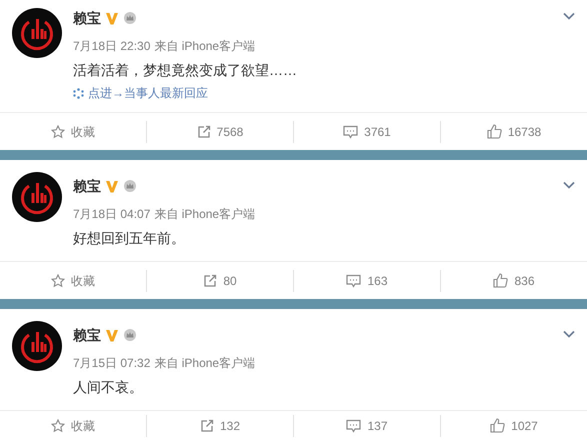  Describe the element at coordinates (220, 131) in the screenshot. I see `repost-button: 7568` at that location.